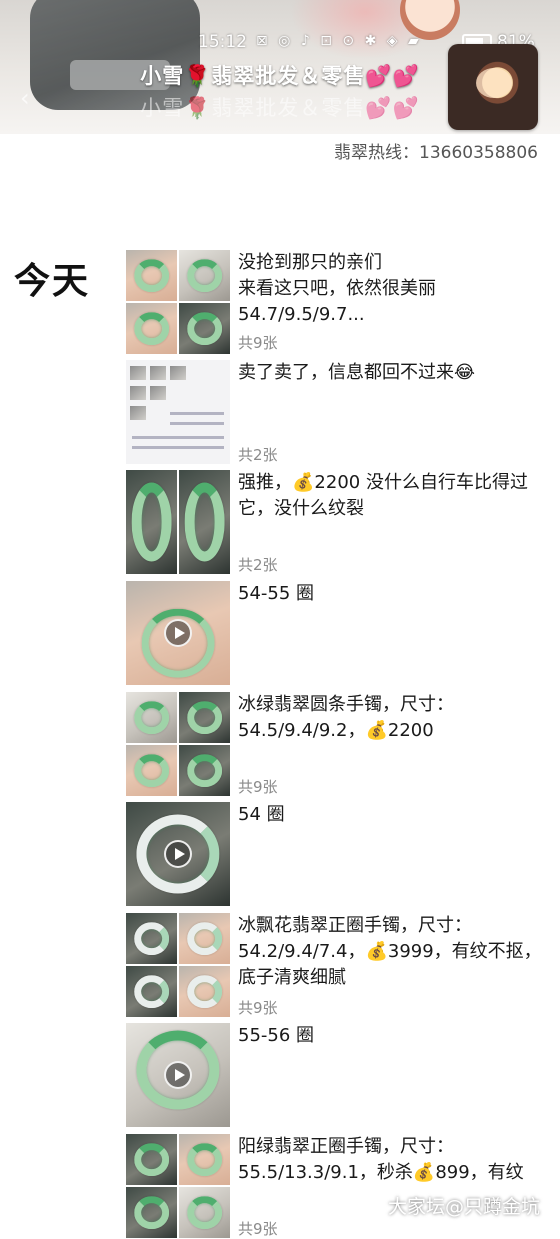  Describe the element at coordinates (276, 593) in the screenshot. I see `post-text: 54-55 圈` at that location.